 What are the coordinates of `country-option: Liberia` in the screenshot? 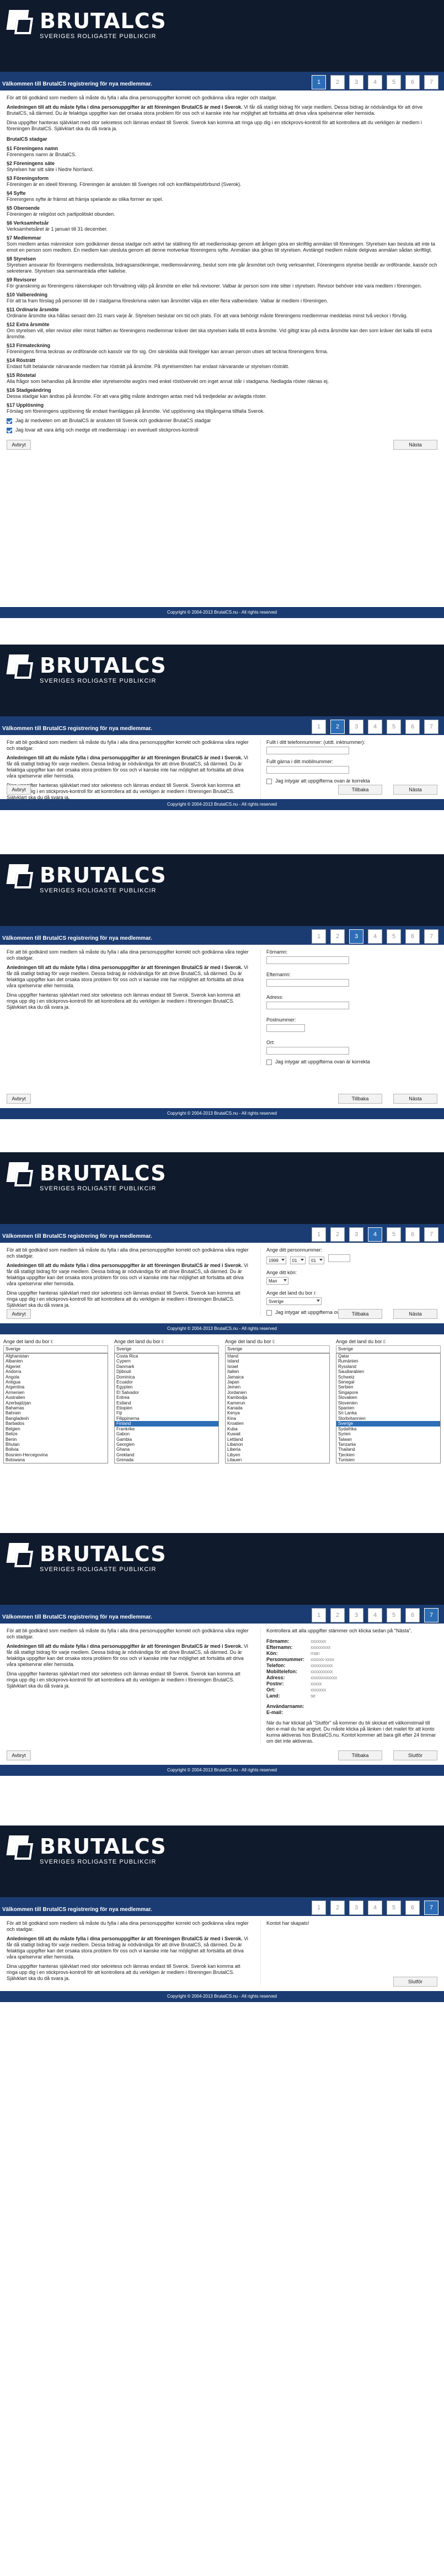 It's located at (277, 1449).